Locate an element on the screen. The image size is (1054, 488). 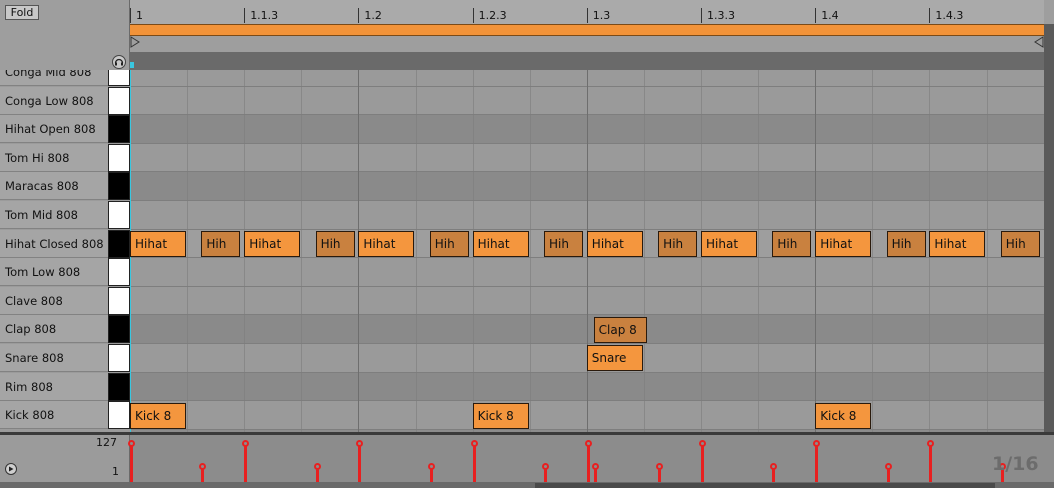
row-label: Hihat Open 808 is located at coordinates (54, 129).